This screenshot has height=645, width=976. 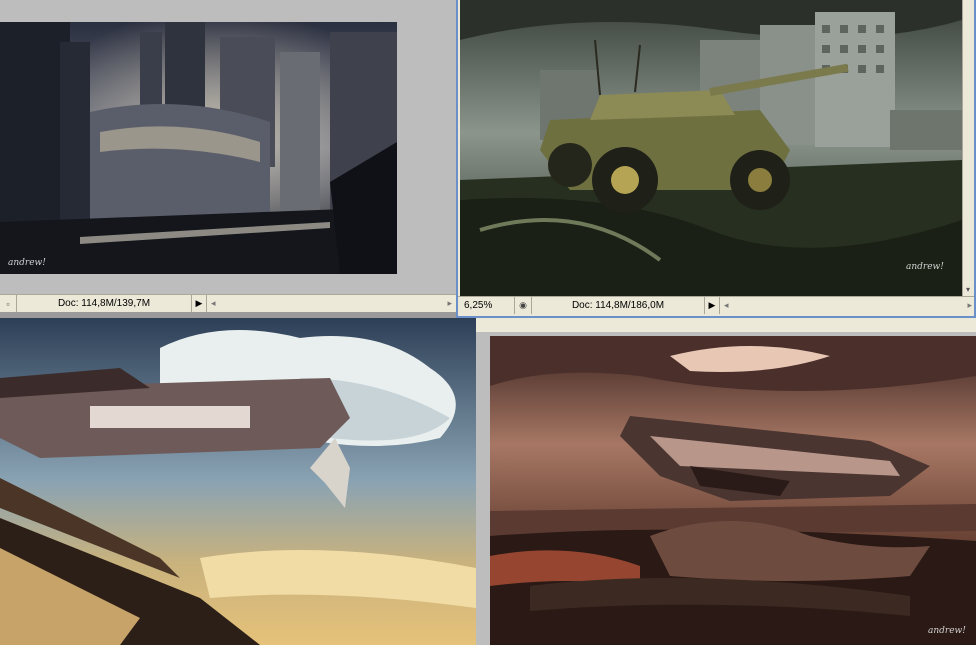 I want to click on vertical-scrollbar: ▾, so click(x=969, y=148).